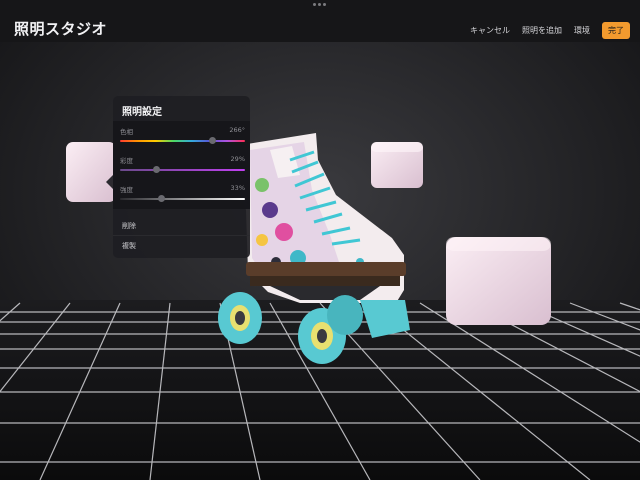 This screenshot has height=480, width=640. I want to click on intensity-knob, so click(162, 198).